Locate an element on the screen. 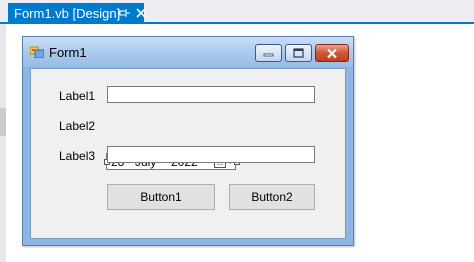 The width and height of the screenshot is (474, 262). minimize-icon is located at coordinates (268, 55).